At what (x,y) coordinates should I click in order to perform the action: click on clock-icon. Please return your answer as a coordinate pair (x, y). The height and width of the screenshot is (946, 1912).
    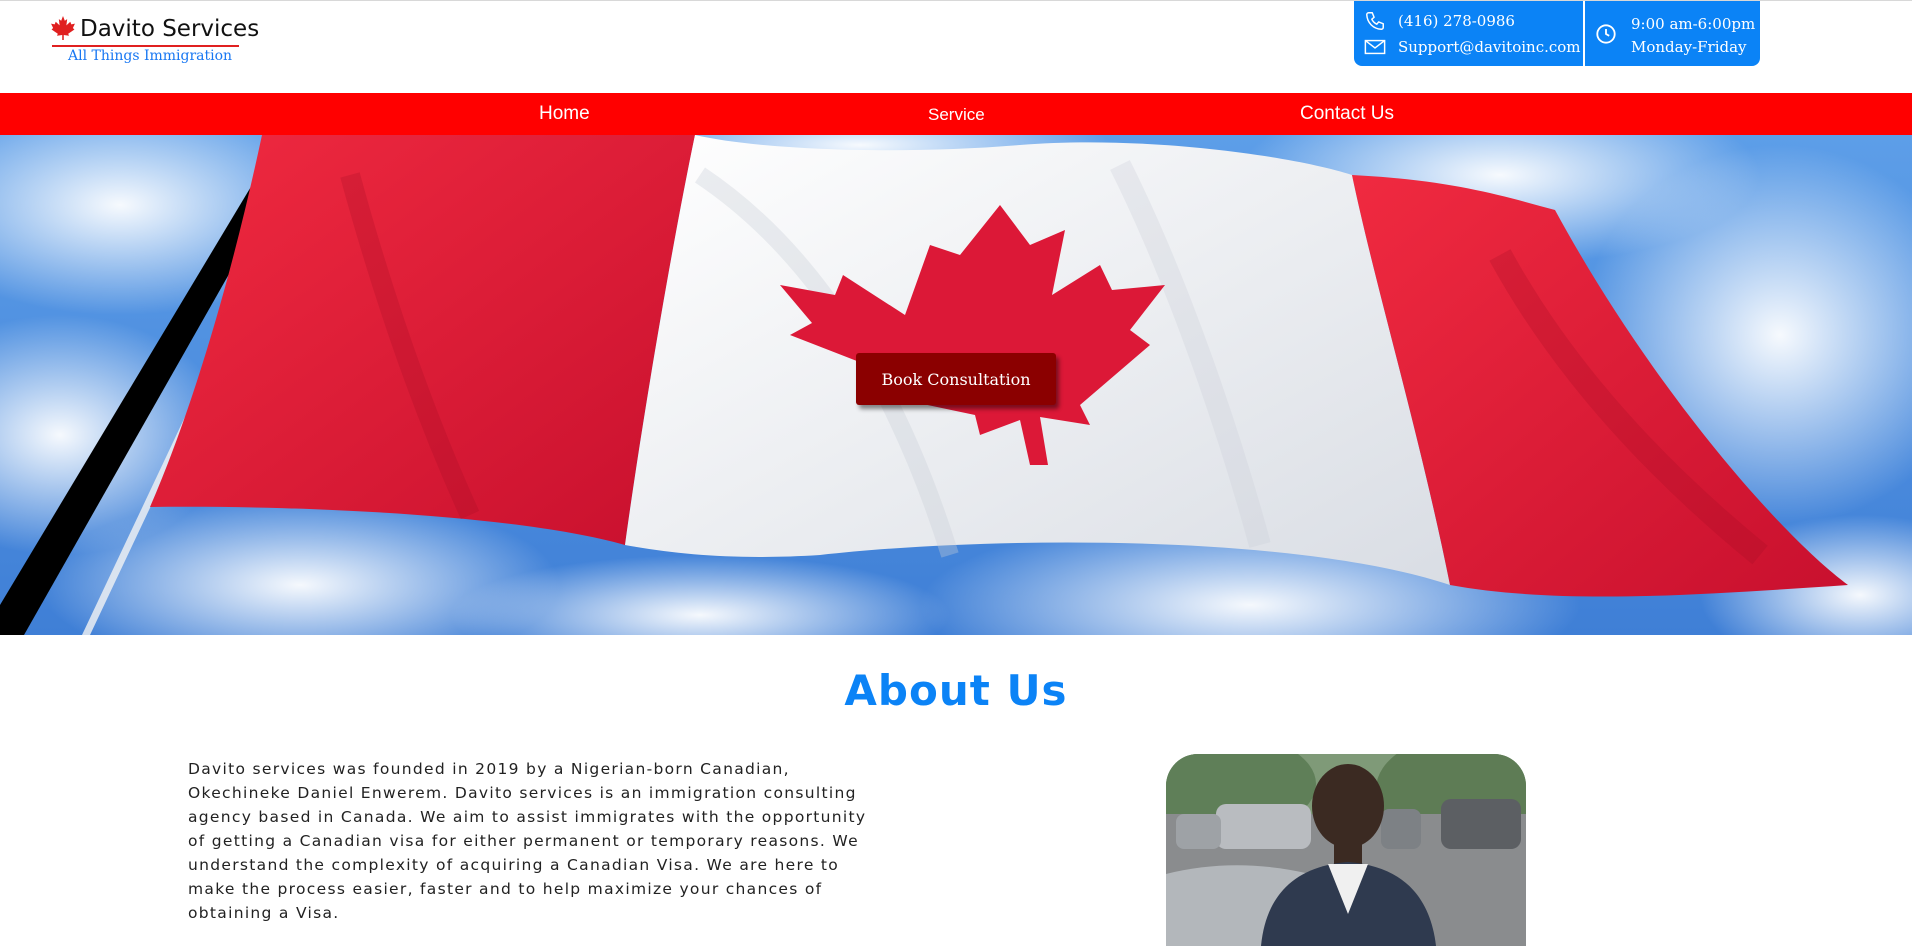
    Looking at the image, I should click on (1606, 34).